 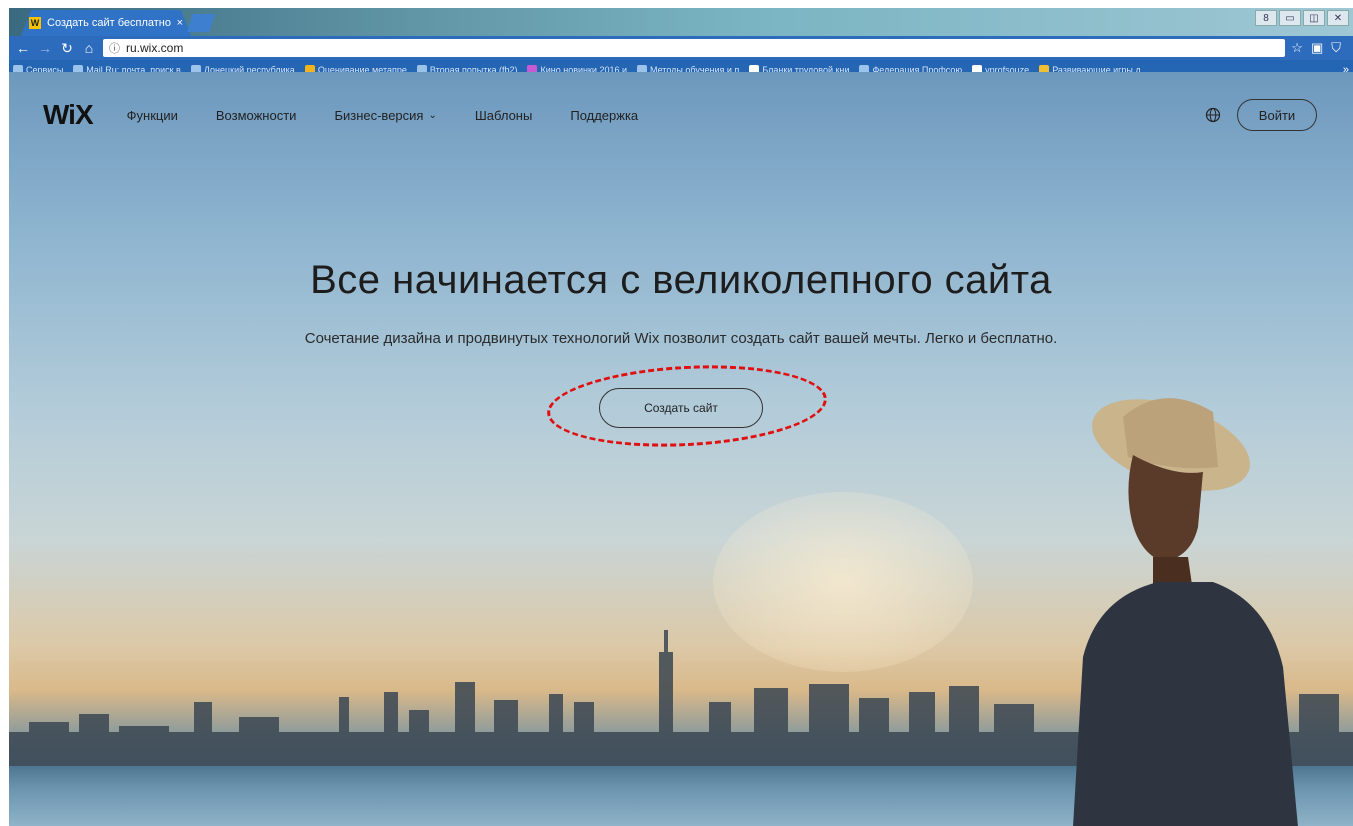 I want to click on nav-business-label: Бизнес-версия, so click(x=379, y=115).